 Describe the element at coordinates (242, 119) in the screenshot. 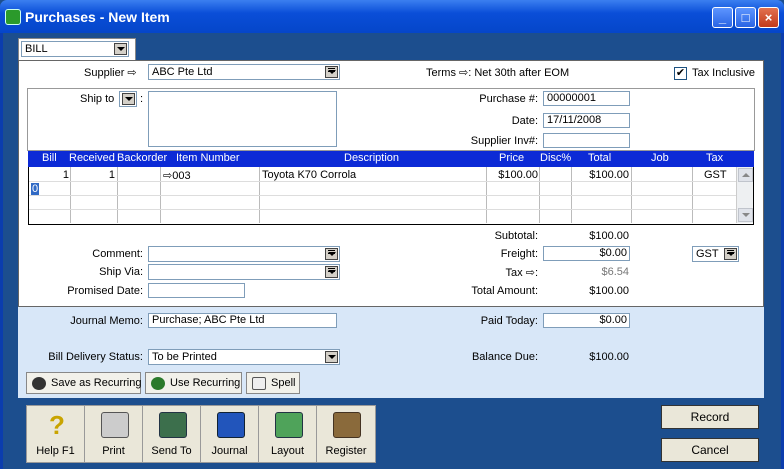

I see `ship-to-address` at that location.